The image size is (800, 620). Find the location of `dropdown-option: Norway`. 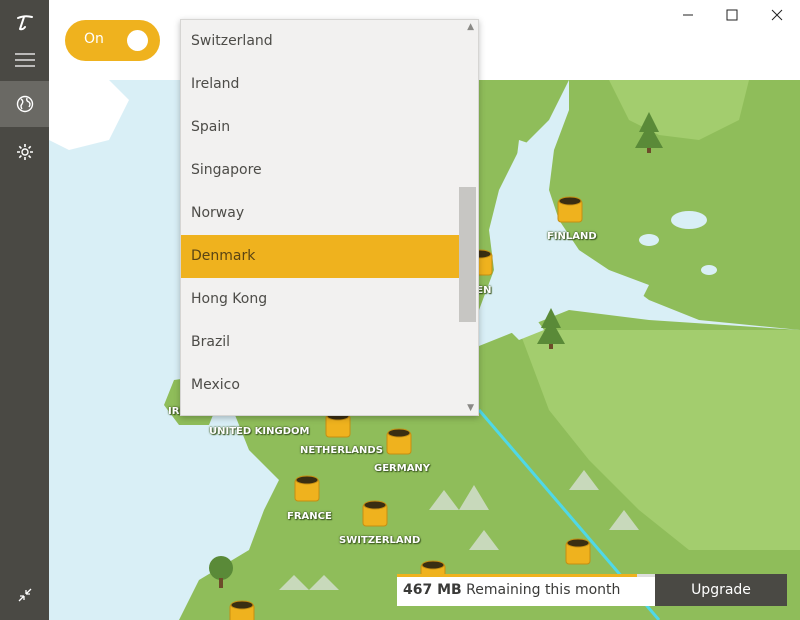

dropdown-option: Norway is located at coordinates (321, 213).